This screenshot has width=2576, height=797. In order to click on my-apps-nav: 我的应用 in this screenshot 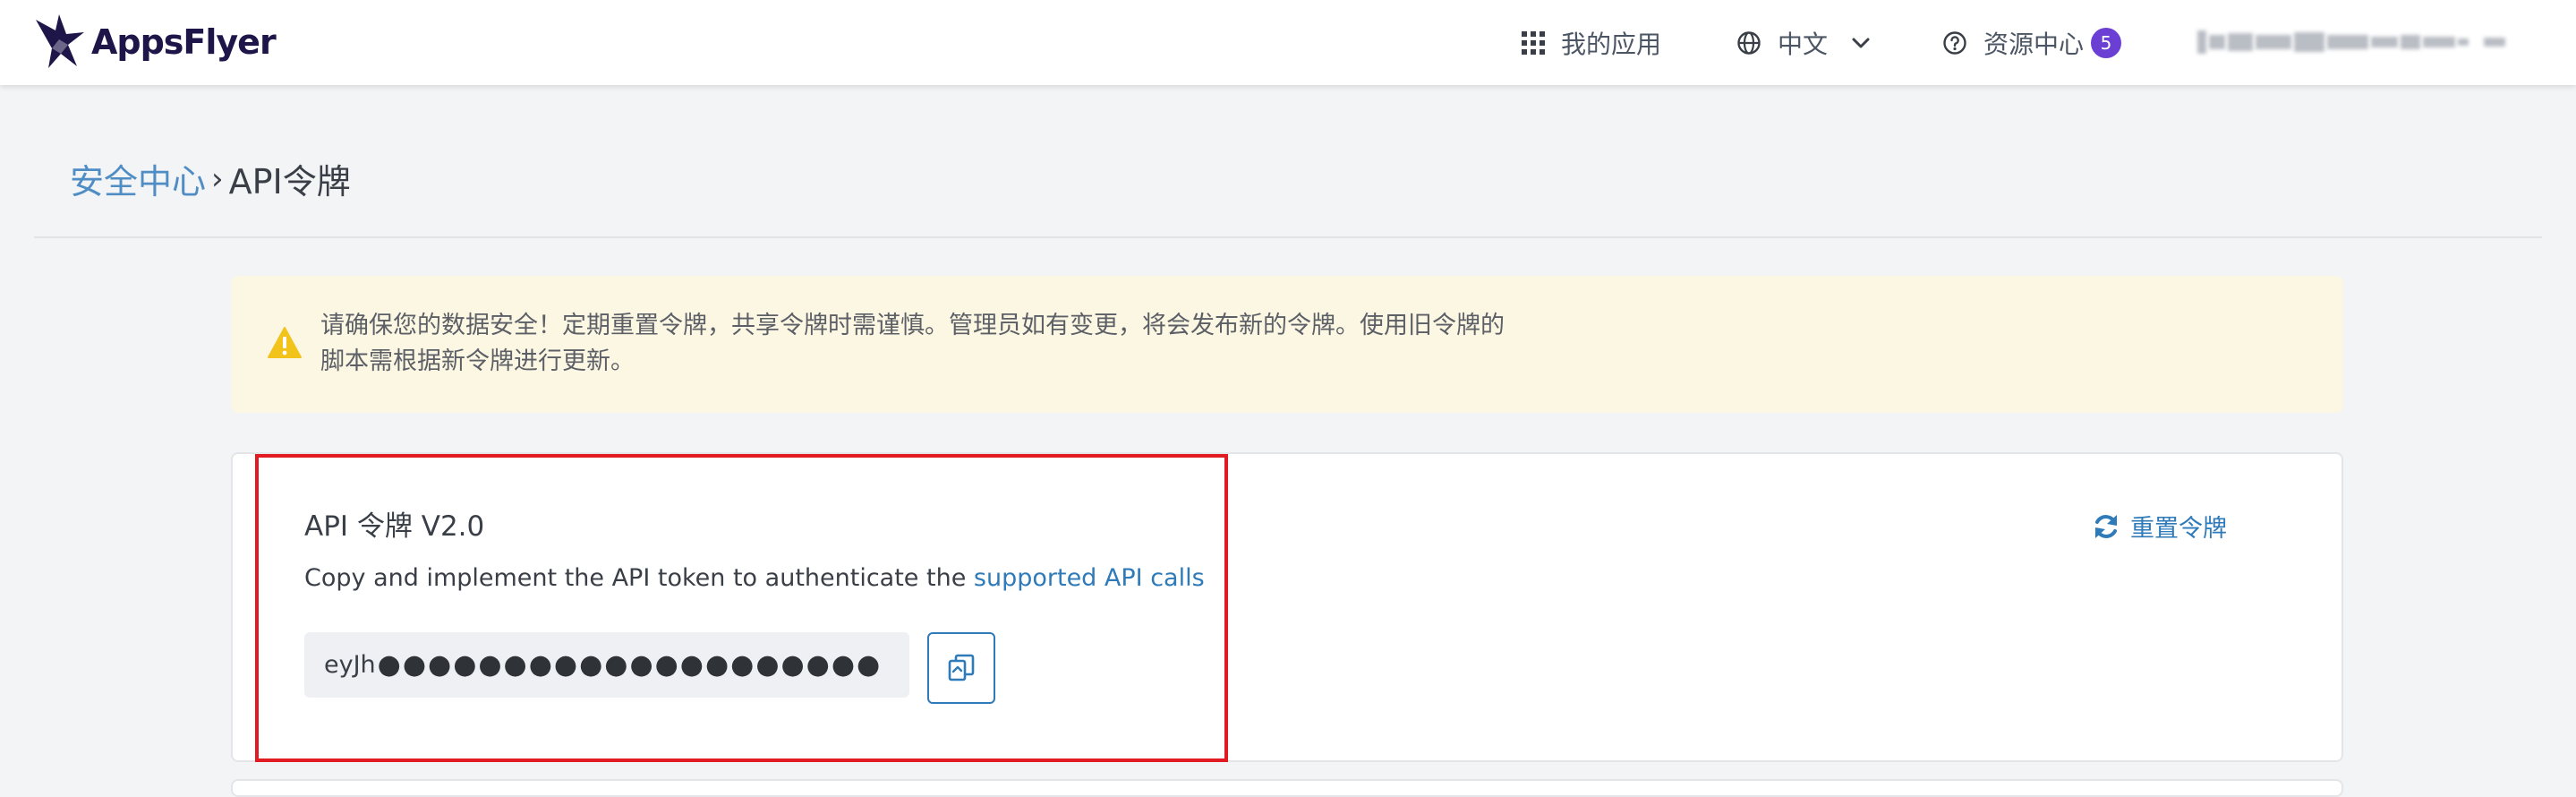, I will do `click(1591, 42)`.